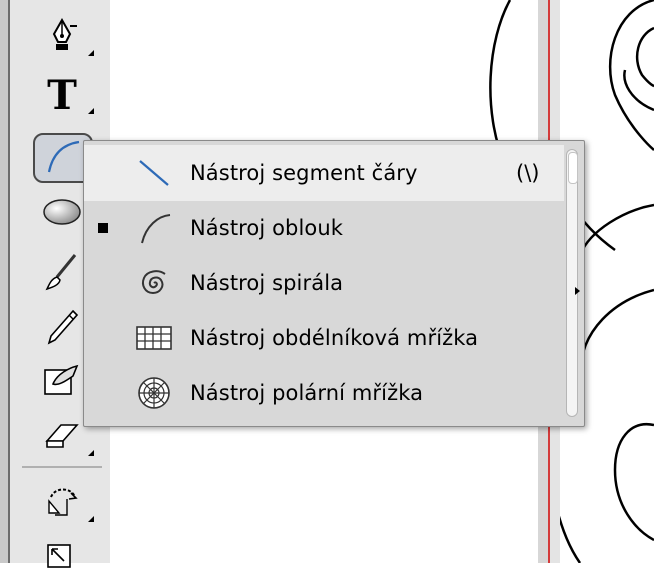  I want to click on scale-tool-button, so click(62, 556).